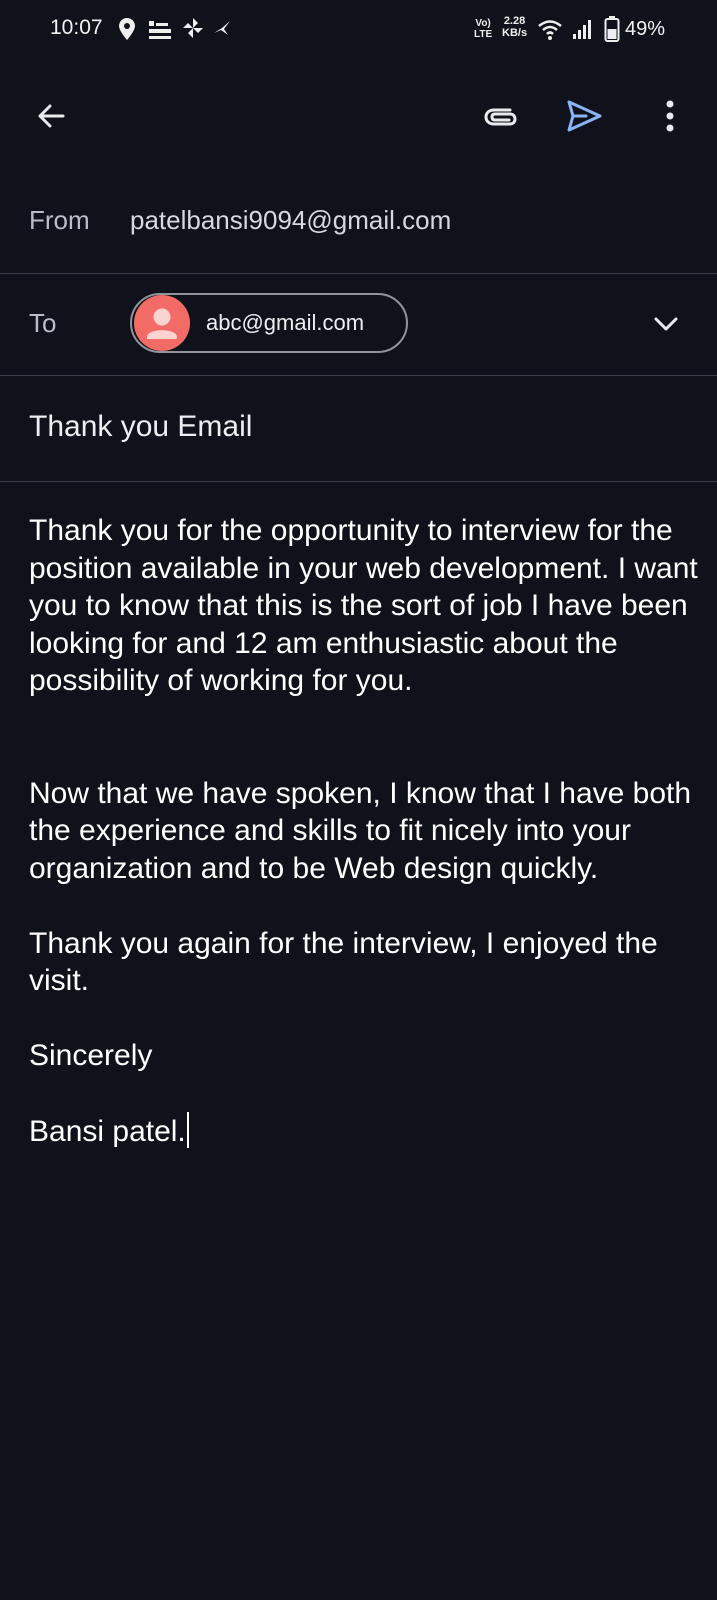 This screenshot has height=1600, width=717. What do you see at coordinates (612, 29) in the screenshot?
I see `battery-icon` at bounding box center [612, 29].